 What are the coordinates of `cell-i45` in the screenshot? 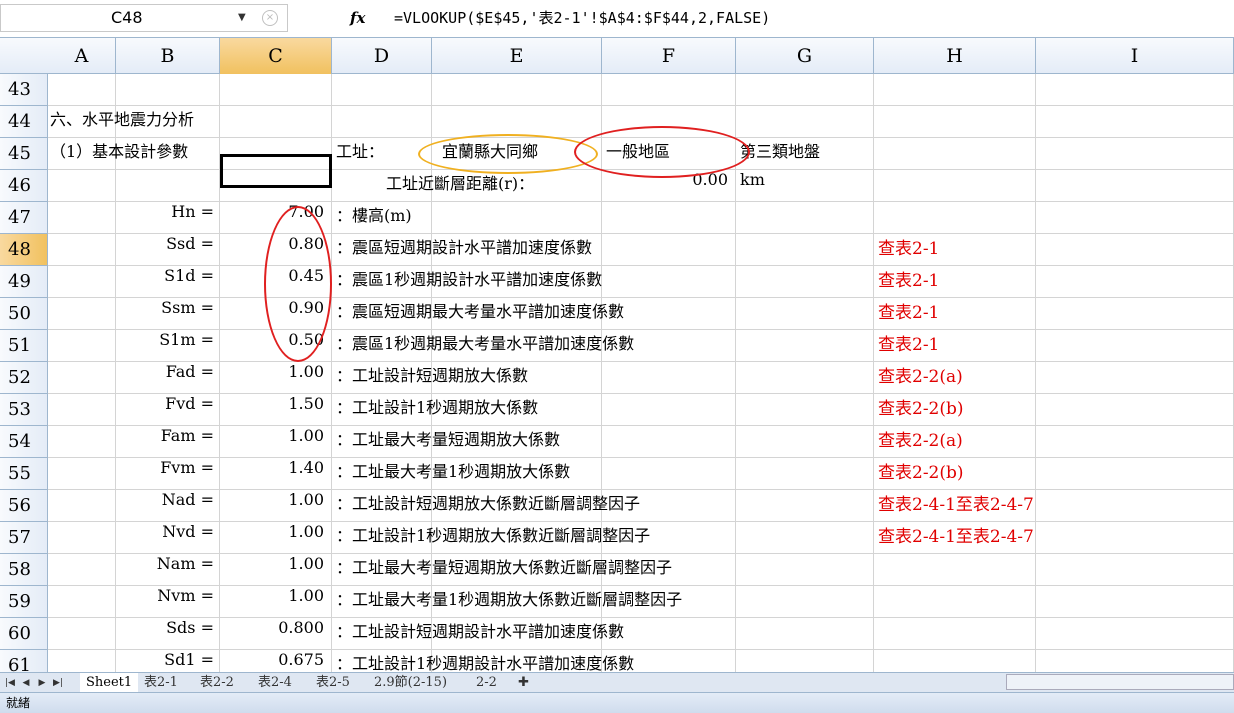 It's located at (1135, 154).